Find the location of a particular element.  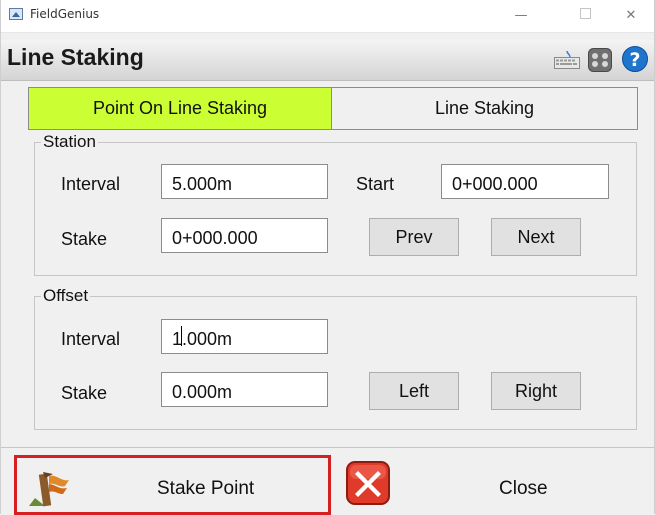

station-group-title: Station is located at coordinates (69, 142).